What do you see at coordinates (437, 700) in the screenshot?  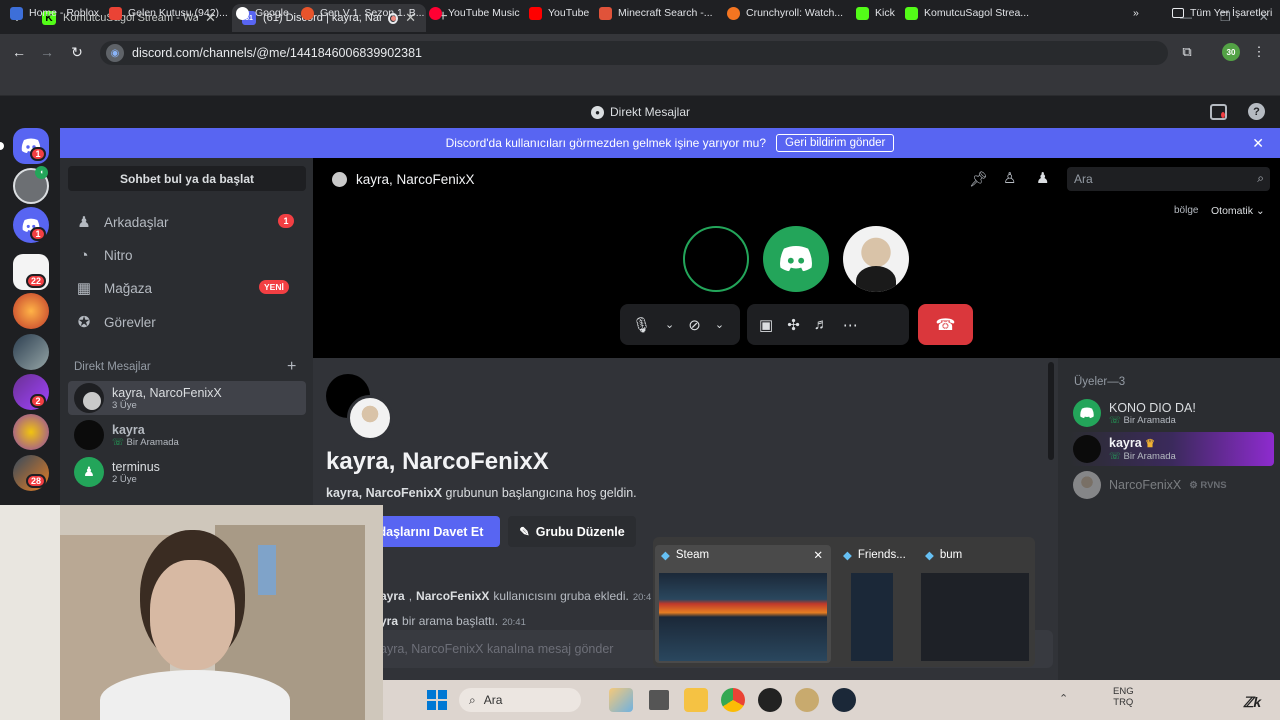 I see `windows-start-icon` at bounding box center [437, 700].